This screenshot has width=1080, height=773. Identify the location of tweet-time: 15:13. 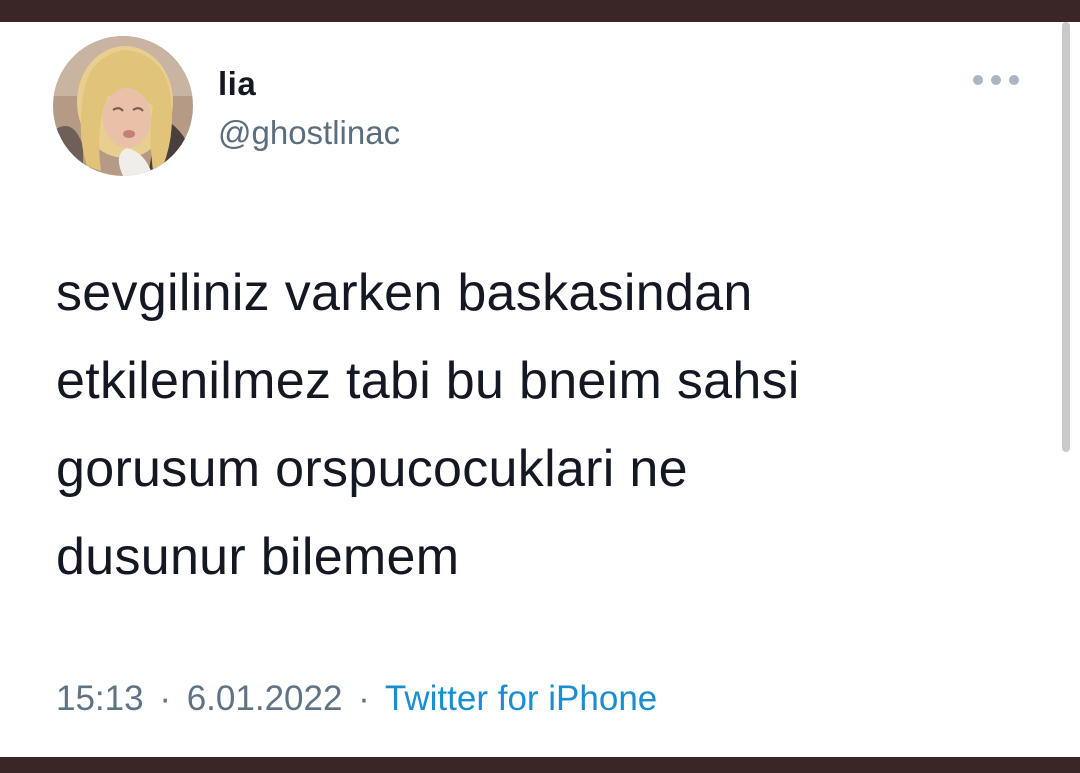
(100, 698).